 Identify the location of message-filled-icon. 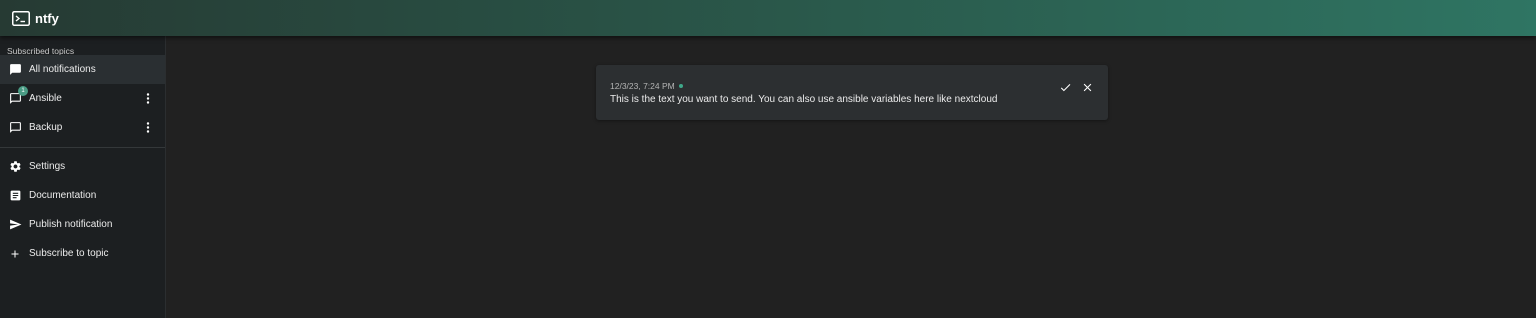
(15, 70).